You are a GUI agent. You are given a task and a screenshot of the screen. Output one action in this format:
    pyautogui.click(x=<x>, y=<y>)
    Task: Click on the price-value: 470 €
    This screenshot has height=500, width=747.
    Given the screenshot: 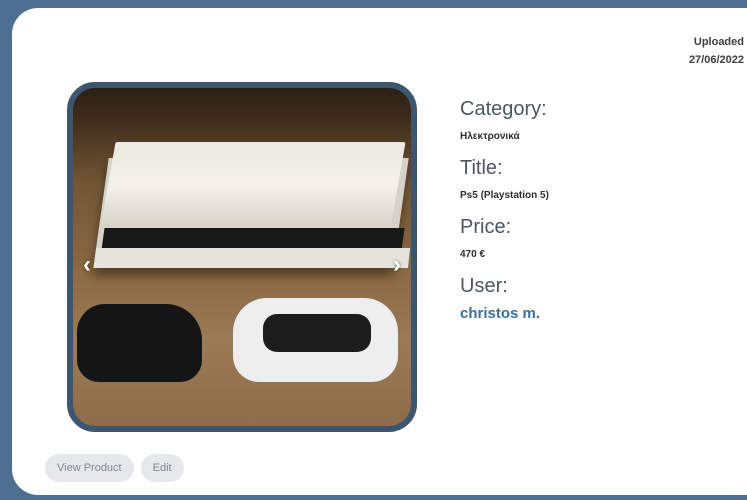 What is the action you would take?
    pyautogui.click(x=473, y=254)
    